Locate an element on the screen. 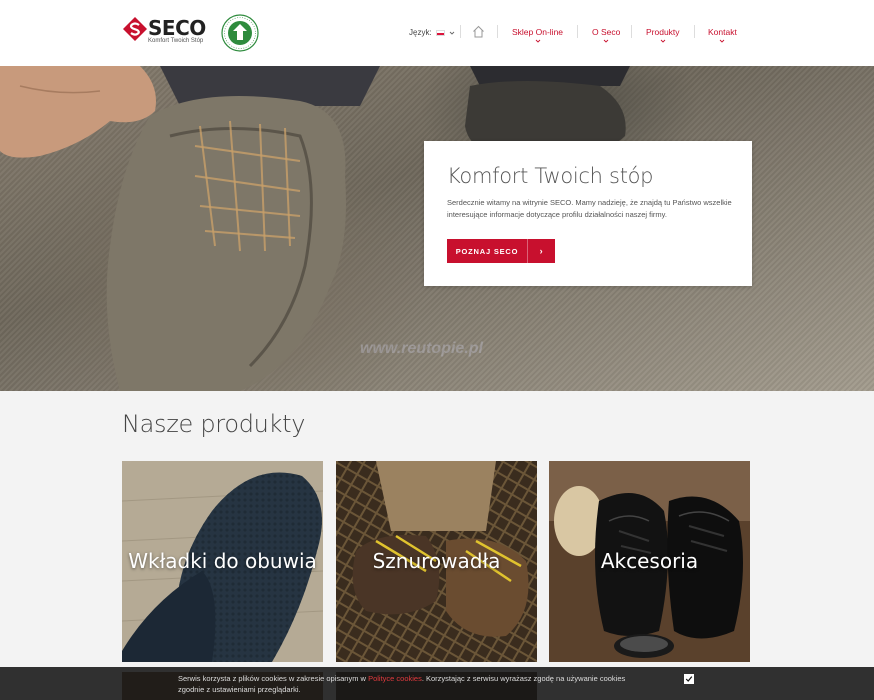 This screenshot has height=700, width=874. product-title: Akcesoria is located at coordinates (649, 561).